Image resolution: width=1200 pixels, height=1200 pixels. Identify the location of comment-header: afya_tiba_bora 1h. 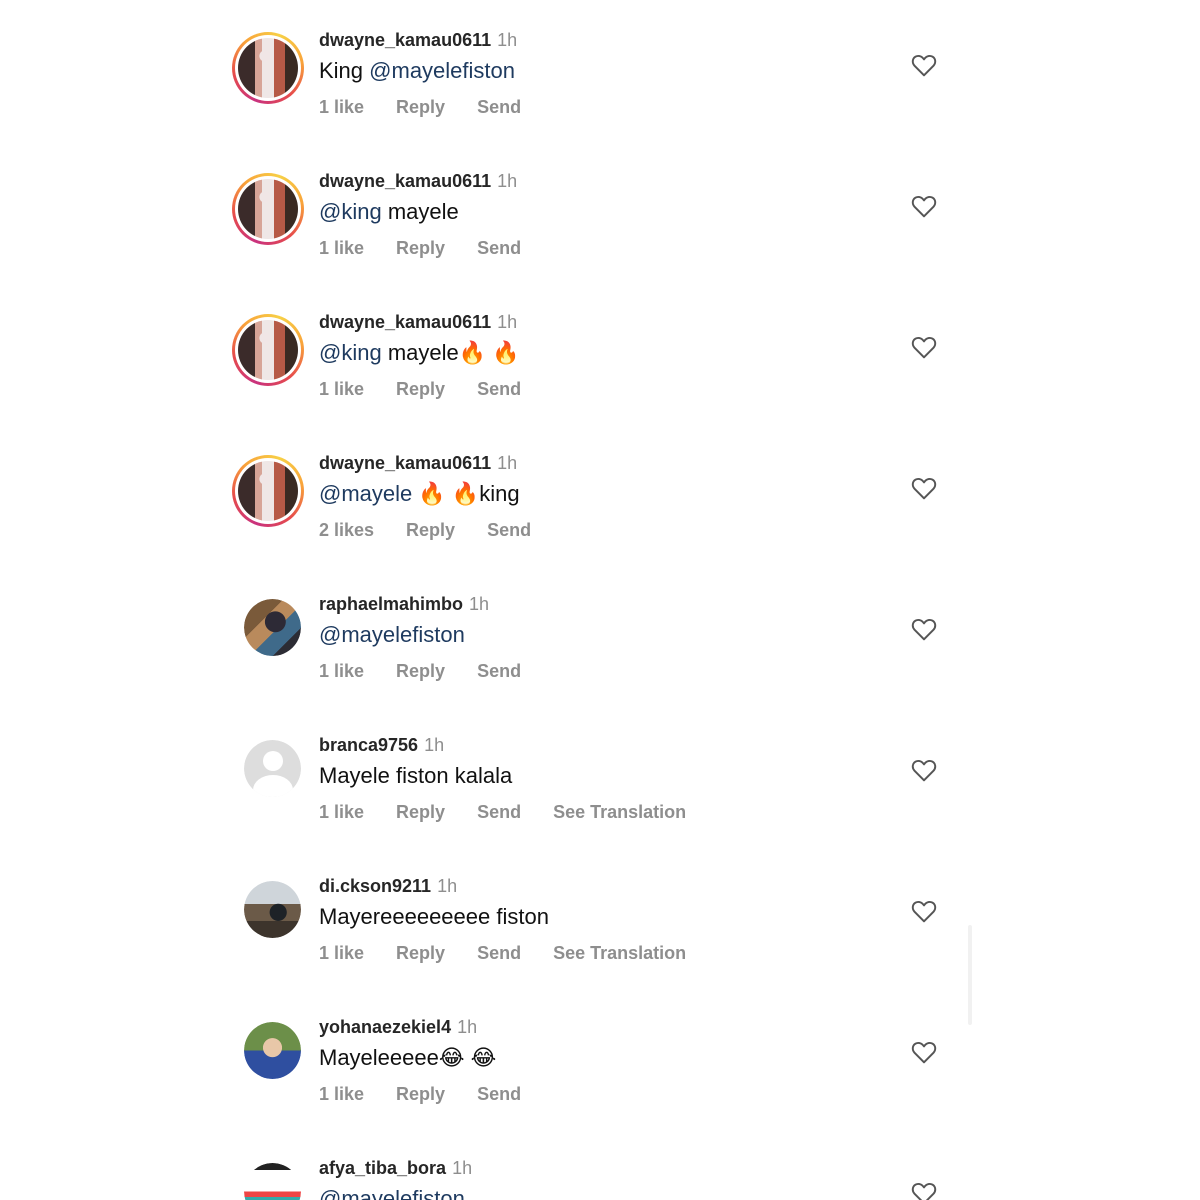
(395, 1168).